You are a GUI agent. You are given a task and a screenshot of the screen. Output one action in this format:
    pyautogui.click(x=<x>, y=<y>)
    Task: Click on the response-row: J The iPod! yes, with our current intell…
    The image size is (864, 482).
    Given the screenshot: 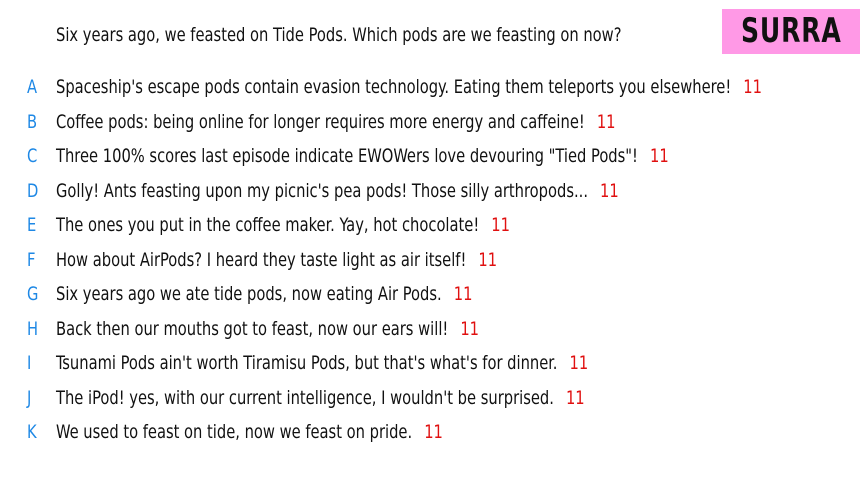 What is the action you would take?
    pyautogui.click(x=432, y=400)
    